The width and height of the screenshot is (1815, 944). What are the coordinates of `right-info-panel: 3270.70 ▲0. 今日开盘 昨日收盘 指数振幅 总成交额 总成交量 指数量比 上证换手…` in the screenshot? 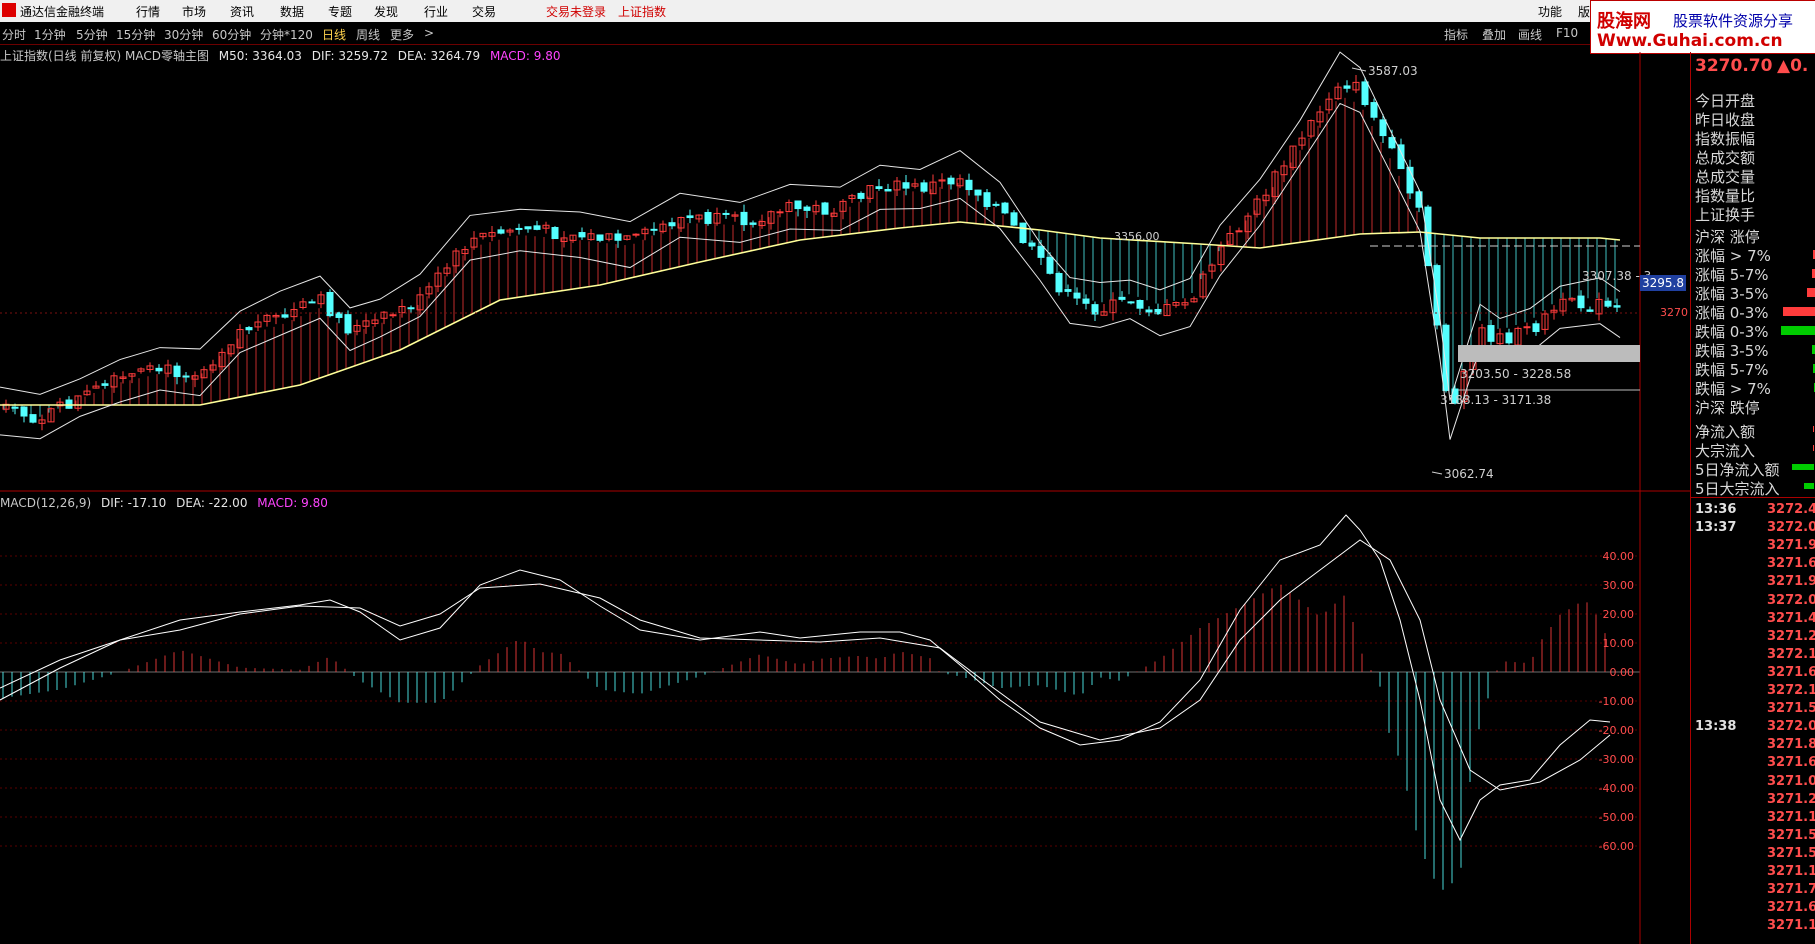 It's located at (1752, 498).